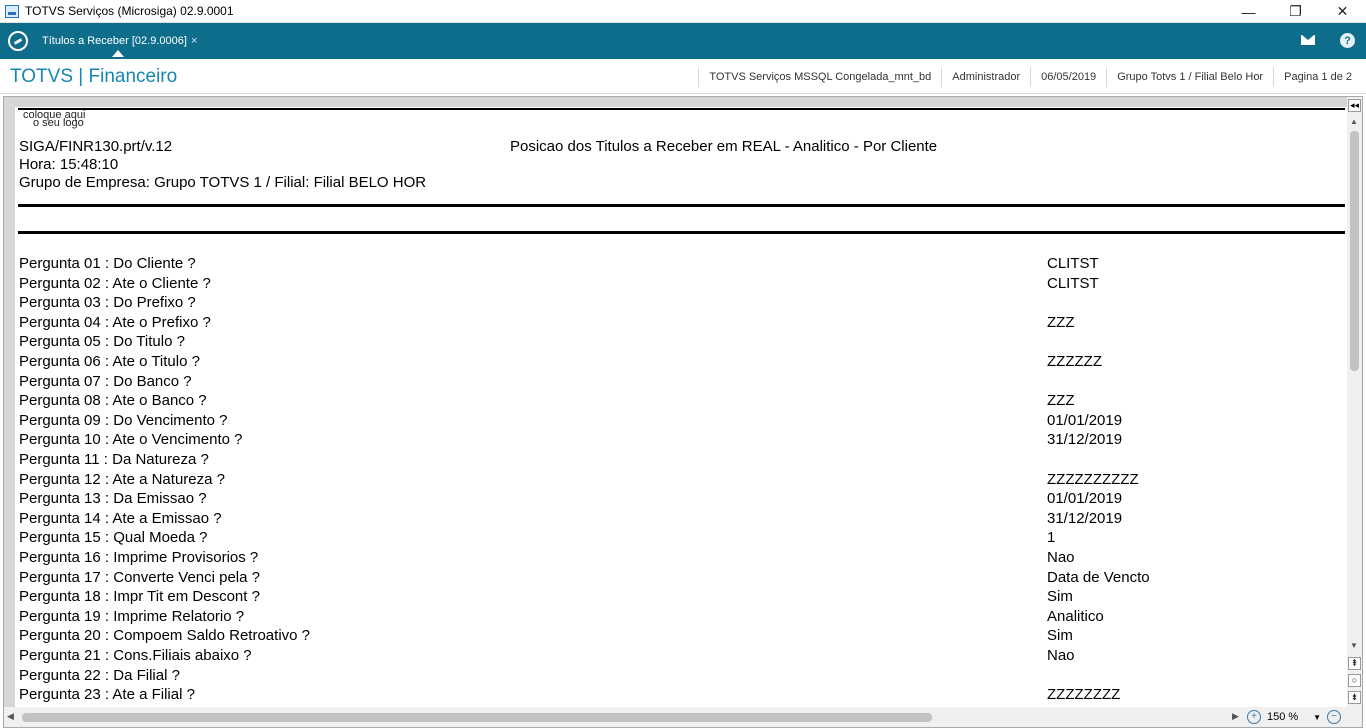 This screenshot has height=728, width=1366. What do you see at coordinates (114, 41) in the screenshot?
I see `tab-label: Títulos a Receber [02.9.0006]` at bounding box center [114, 41].